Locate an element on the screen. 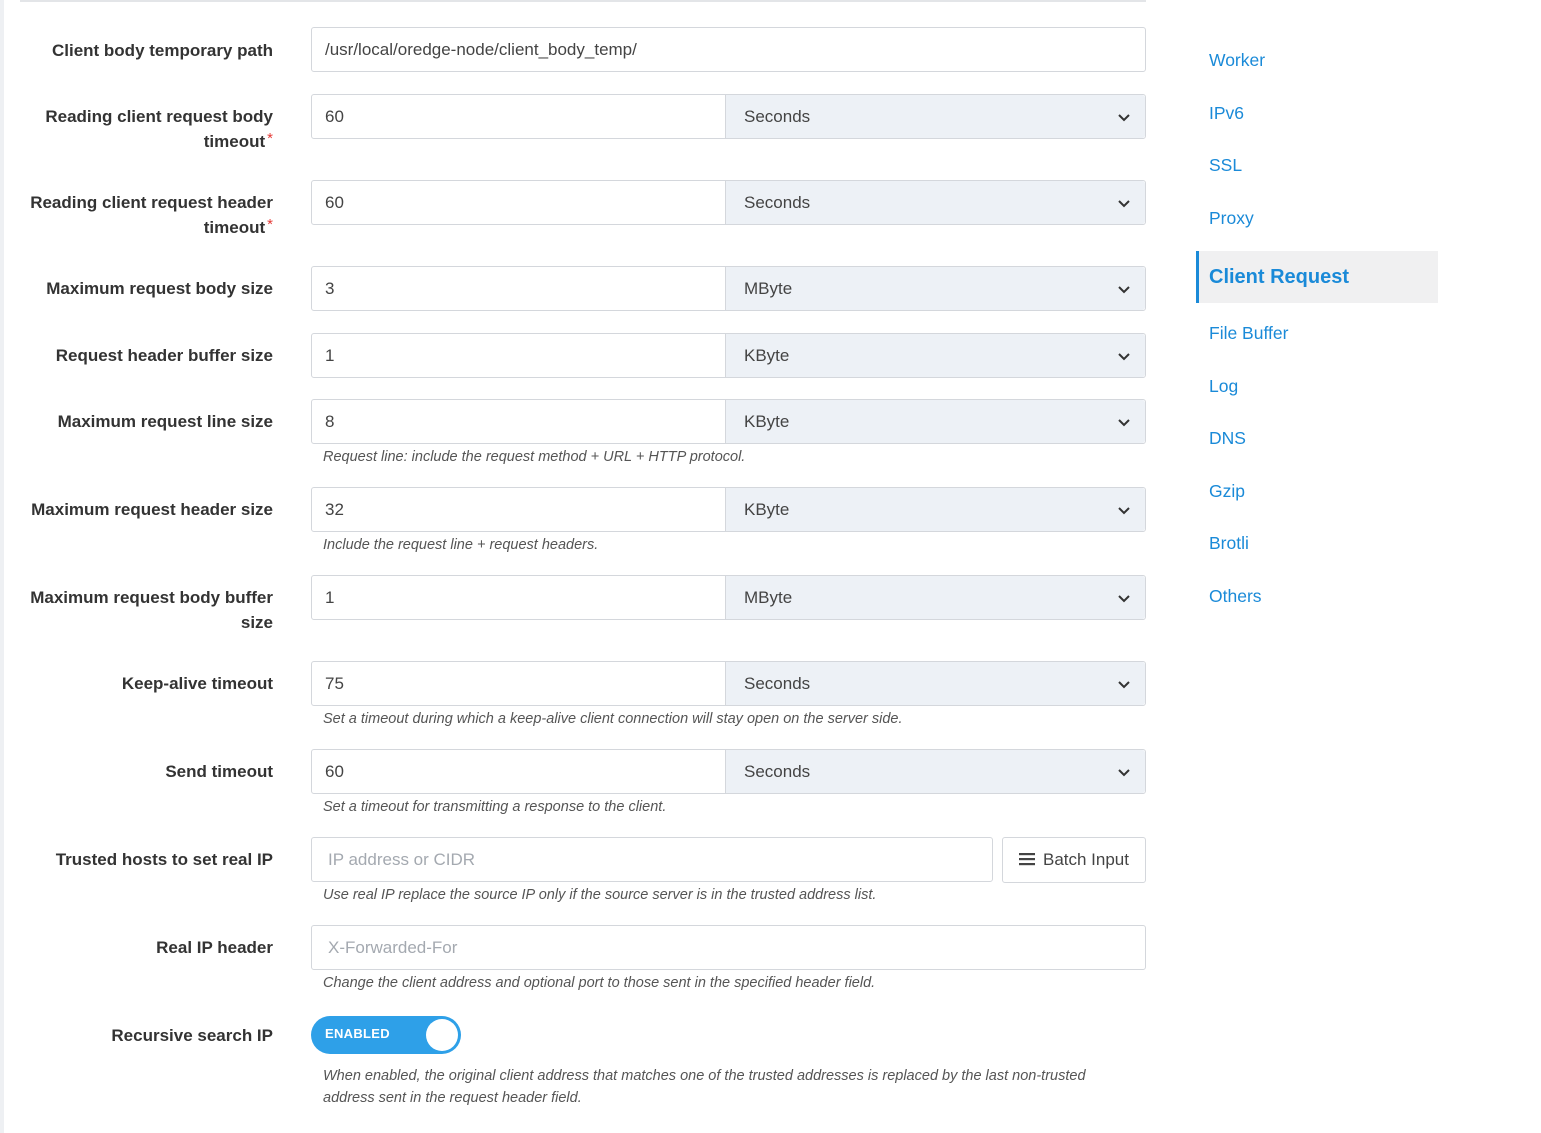 Image resolution: width=1541 pixels, height=1133 pixels. field-label: Real IP header is located at coordinates (214, 947).